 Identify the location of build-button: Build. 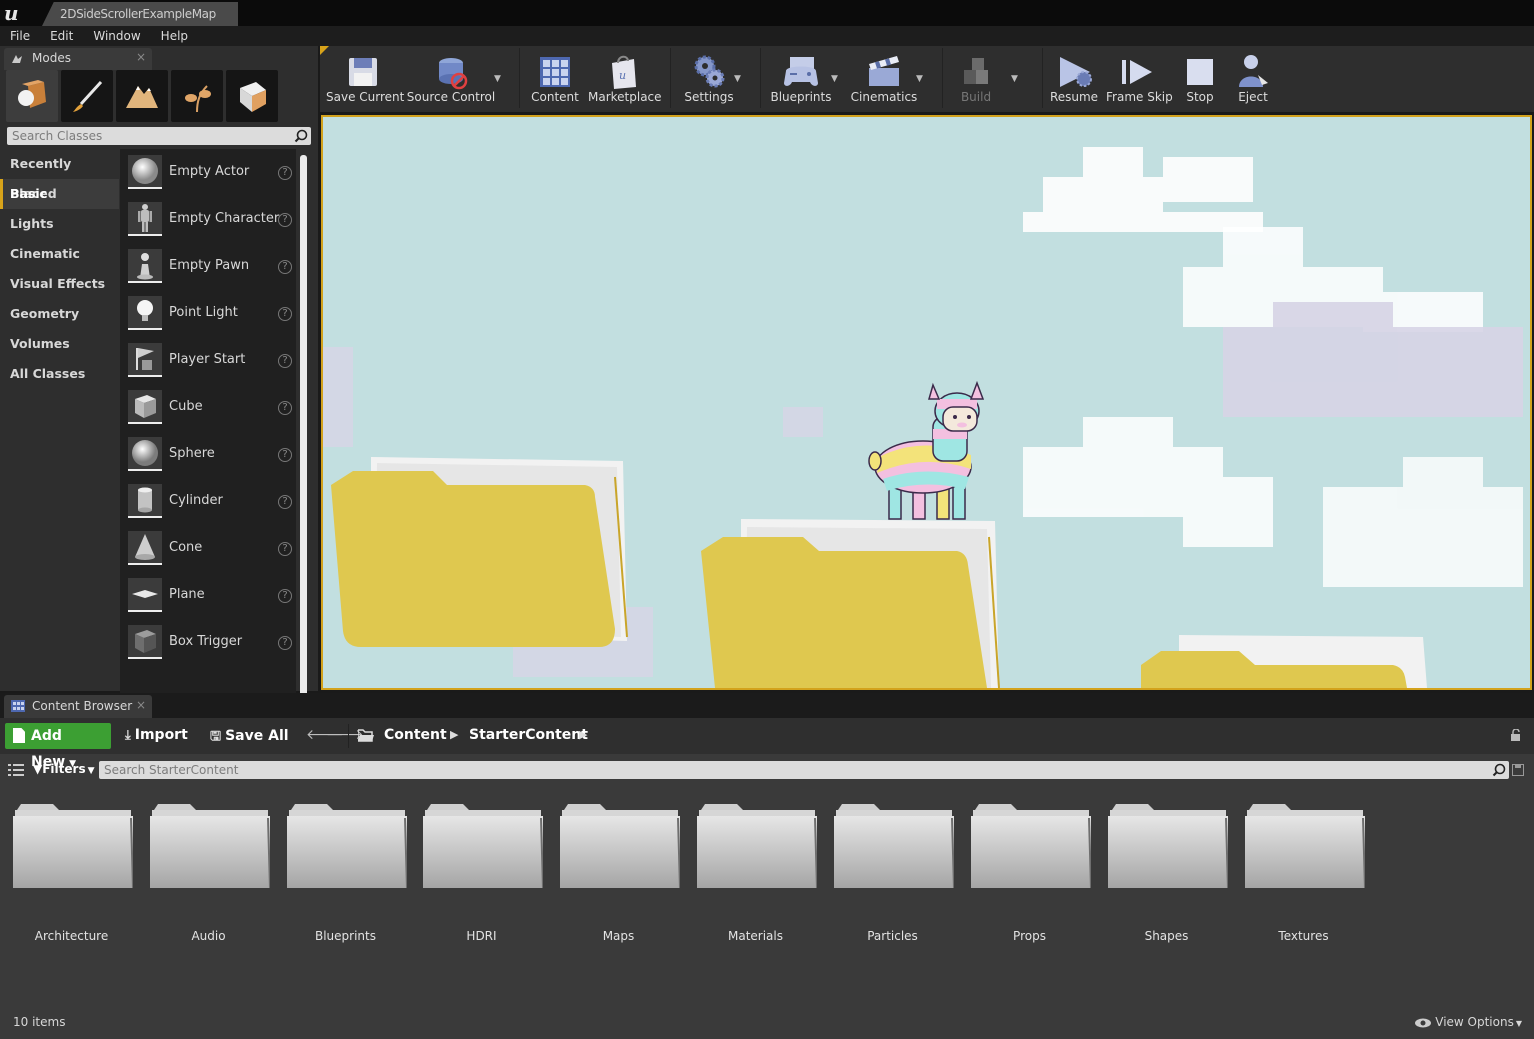
(976, 79).